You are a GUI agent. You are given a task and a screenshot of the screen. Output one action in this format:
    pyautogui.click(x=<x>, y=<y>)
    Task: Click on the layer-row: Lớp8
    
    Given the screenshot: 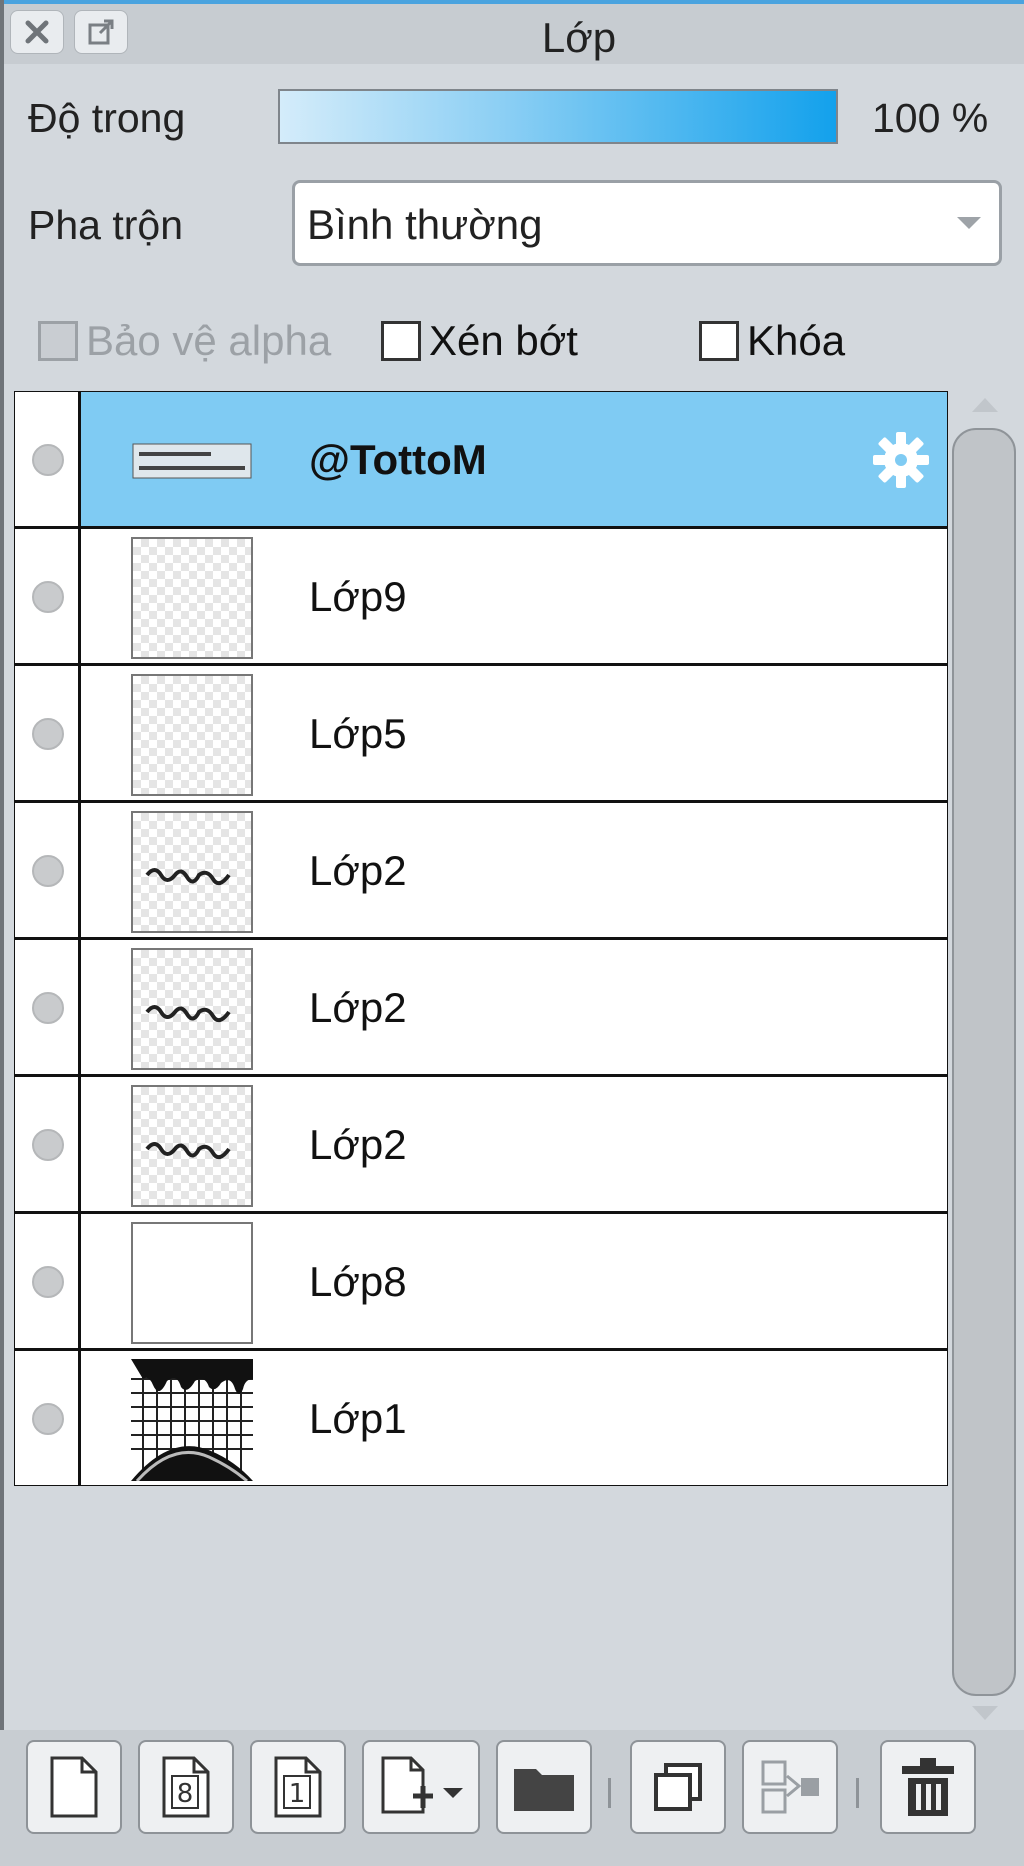 What is the action you would take?
    pyautogui.click(x=481, y=1282)
    